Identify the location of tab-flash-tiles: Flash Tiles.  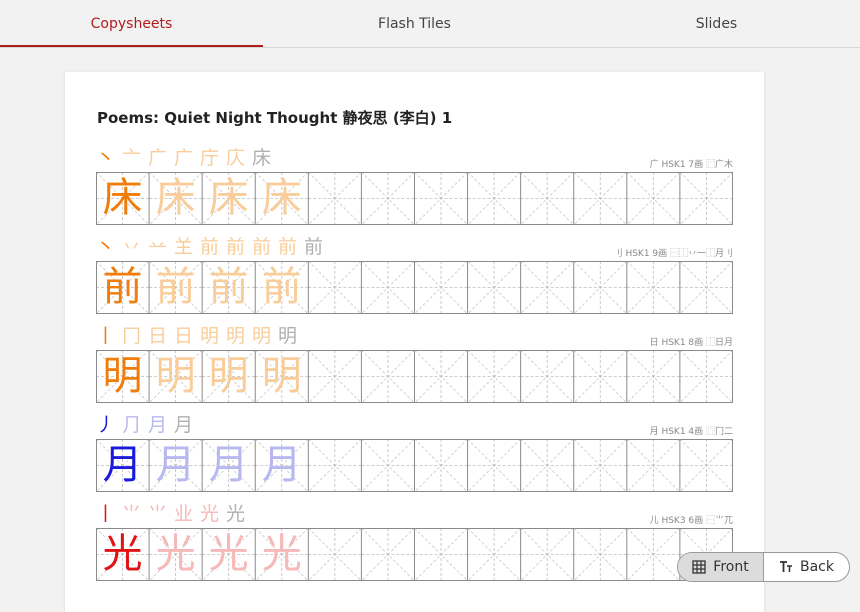
(414, 23).